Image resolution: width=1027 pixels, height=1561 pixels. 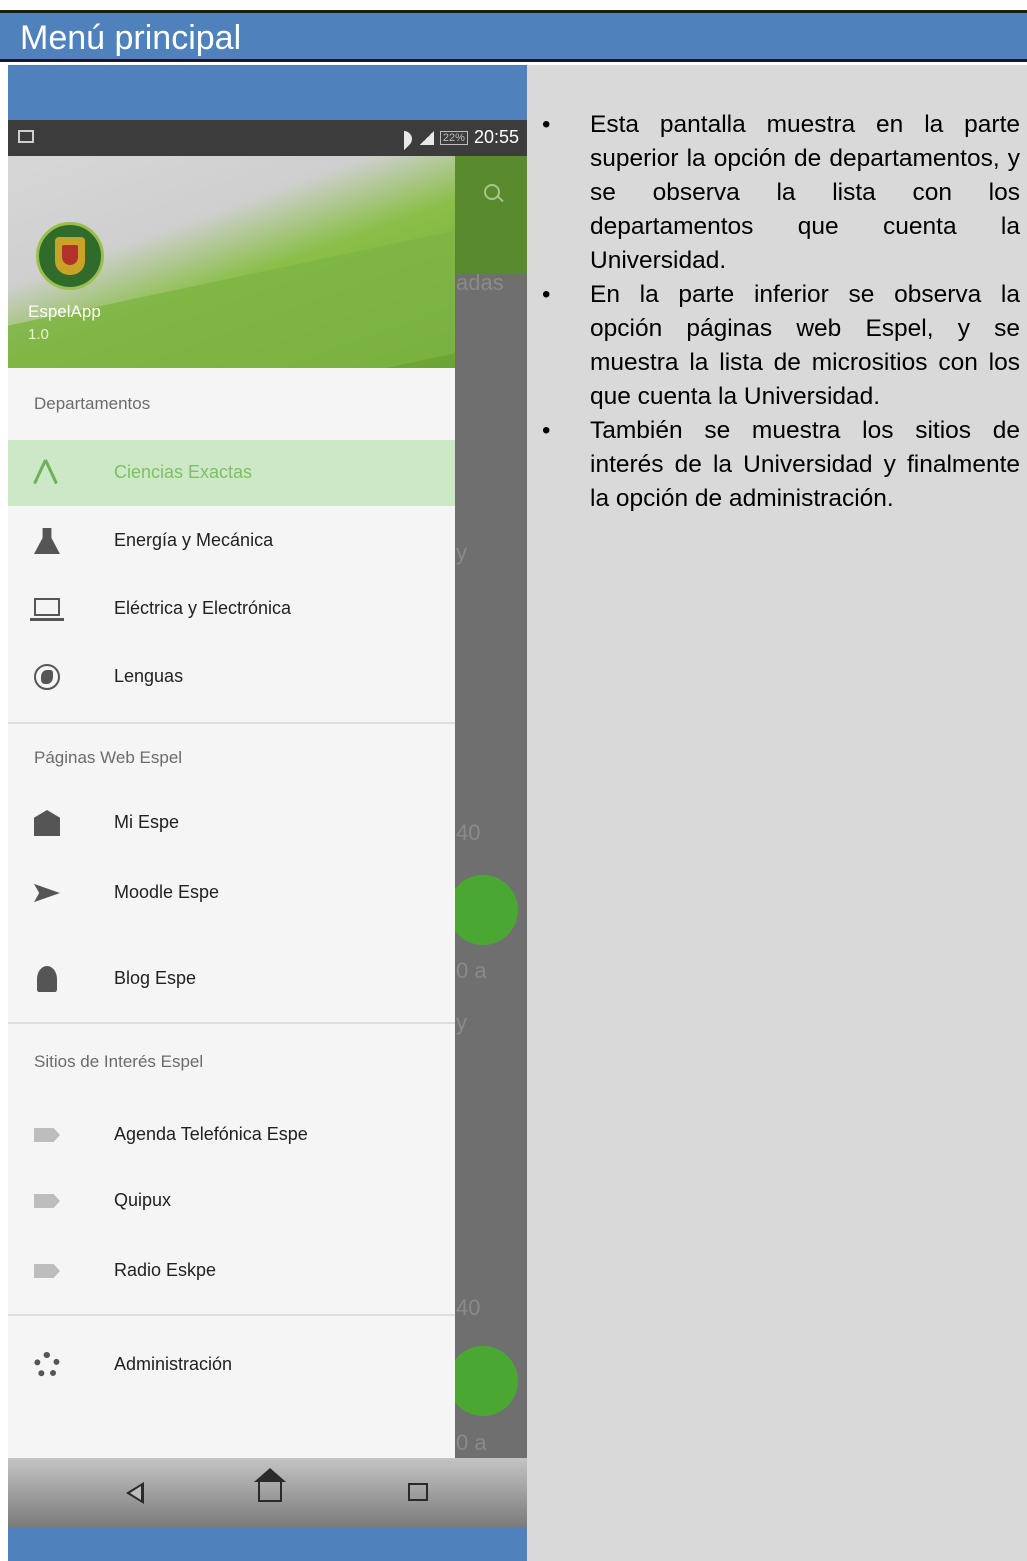 I want to click on drawer-item-moodle-espe: Moodle Espe, so click(x=231, y=893).